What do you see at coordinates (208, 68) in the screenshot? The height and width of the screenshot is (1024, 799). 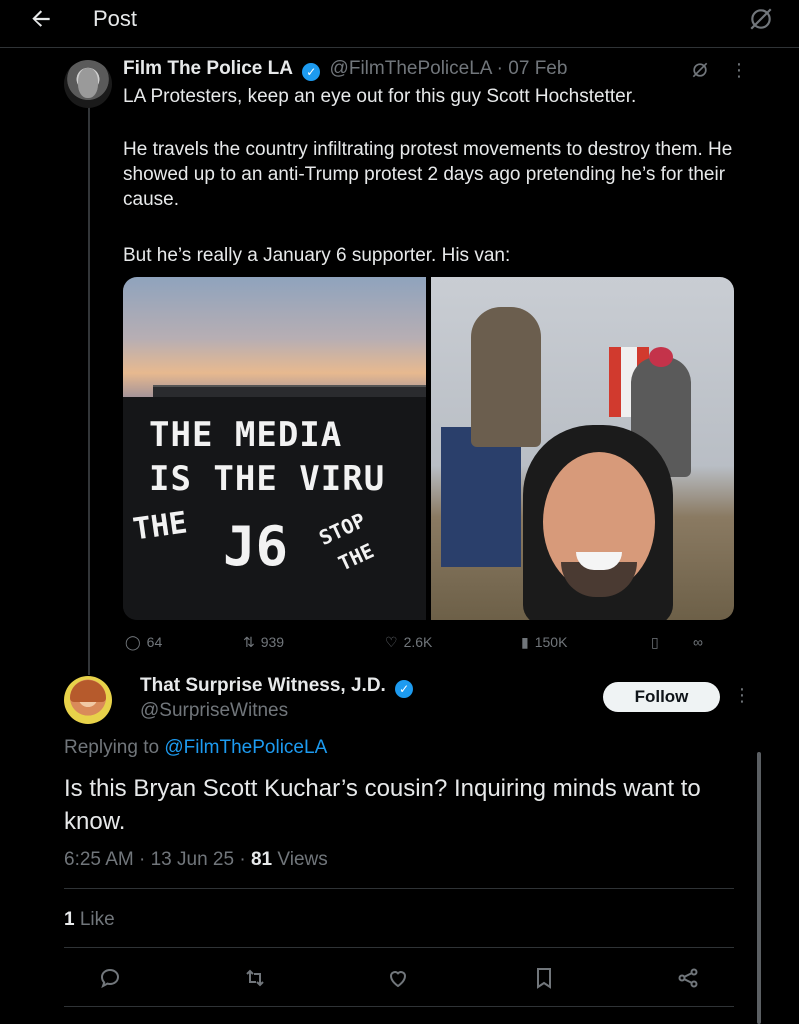 I see `parent-author-name: Film The Police LA` at bounding box center [208, 68].